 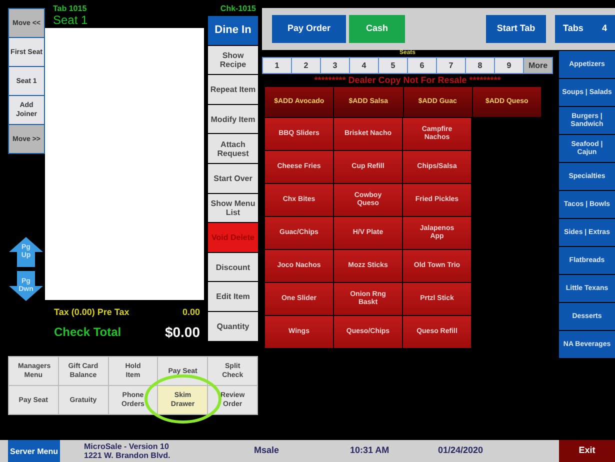 What do you see at coordinates (461, 451) in the screenshot?
I see `current-date: 01/24/2020` at bounding box center [461, 451].